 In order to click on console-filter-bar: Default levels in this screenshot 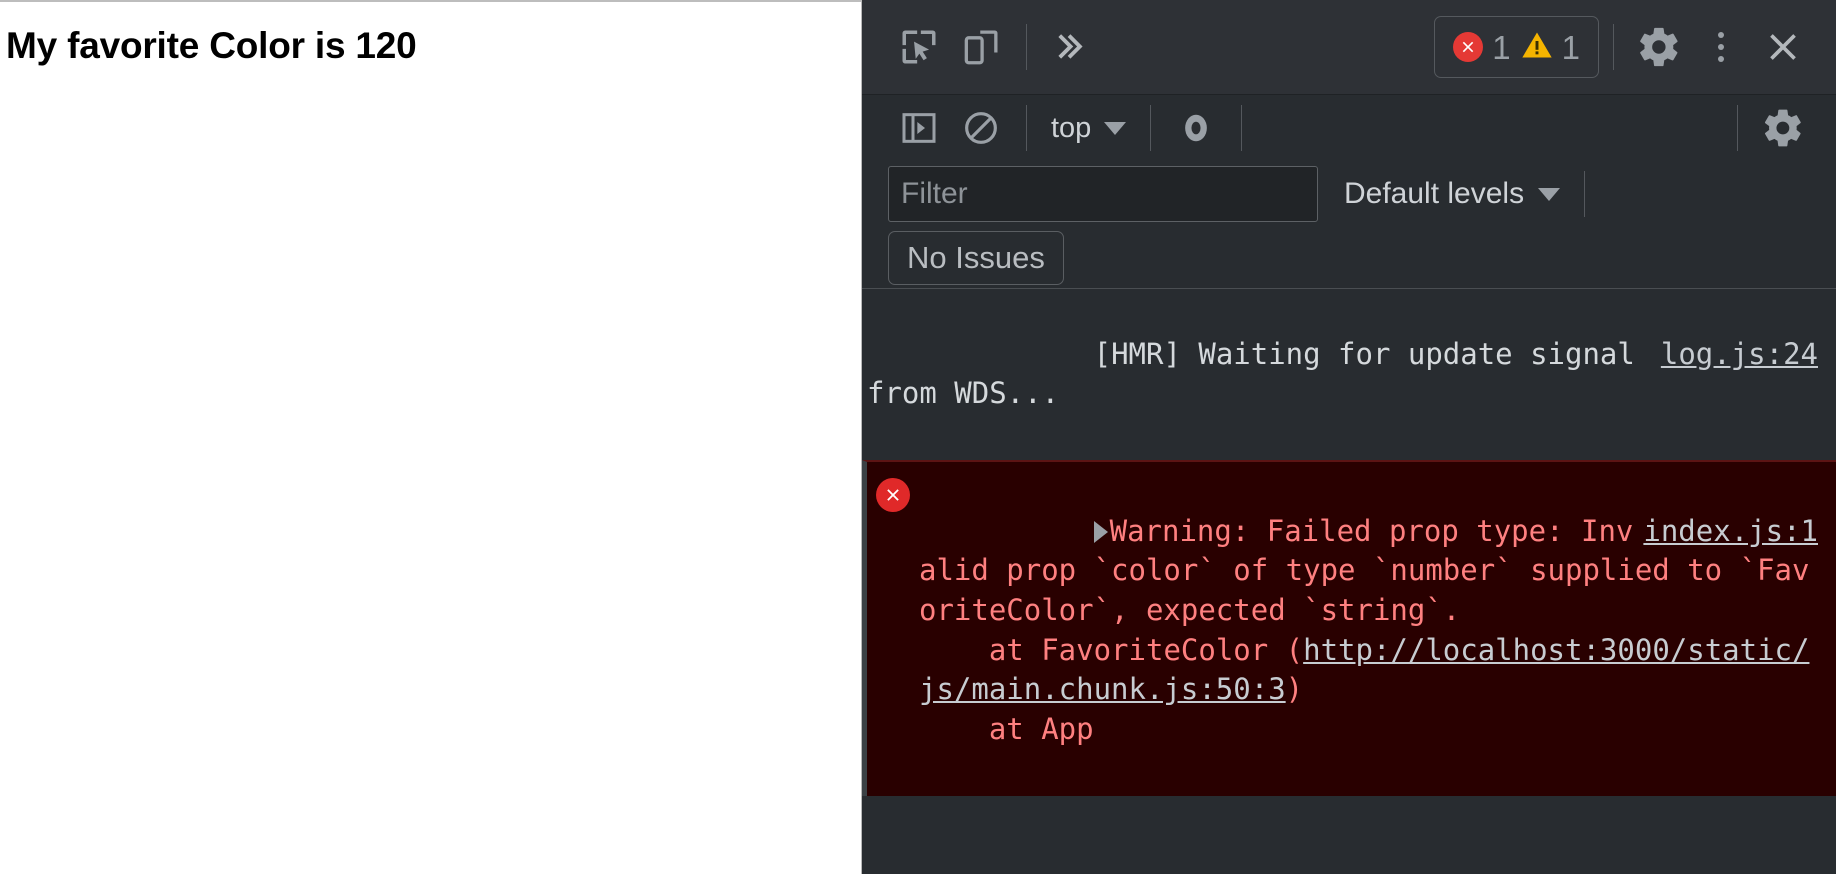, I will do `click(1349, 194)`.